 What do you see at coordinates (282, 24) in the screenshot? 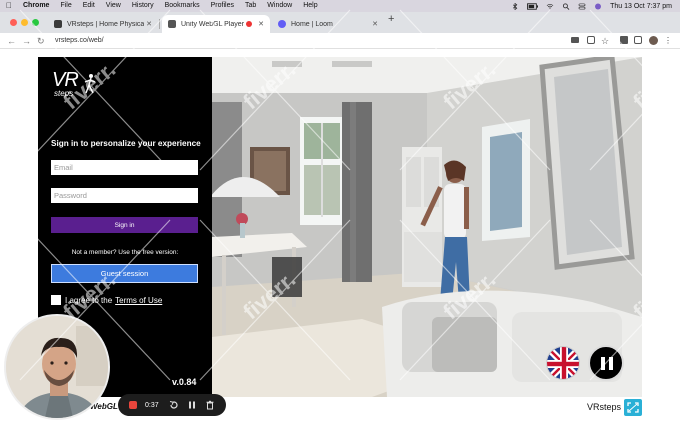
I see `loom-favicon-icon` at bounding box center [282, 24].